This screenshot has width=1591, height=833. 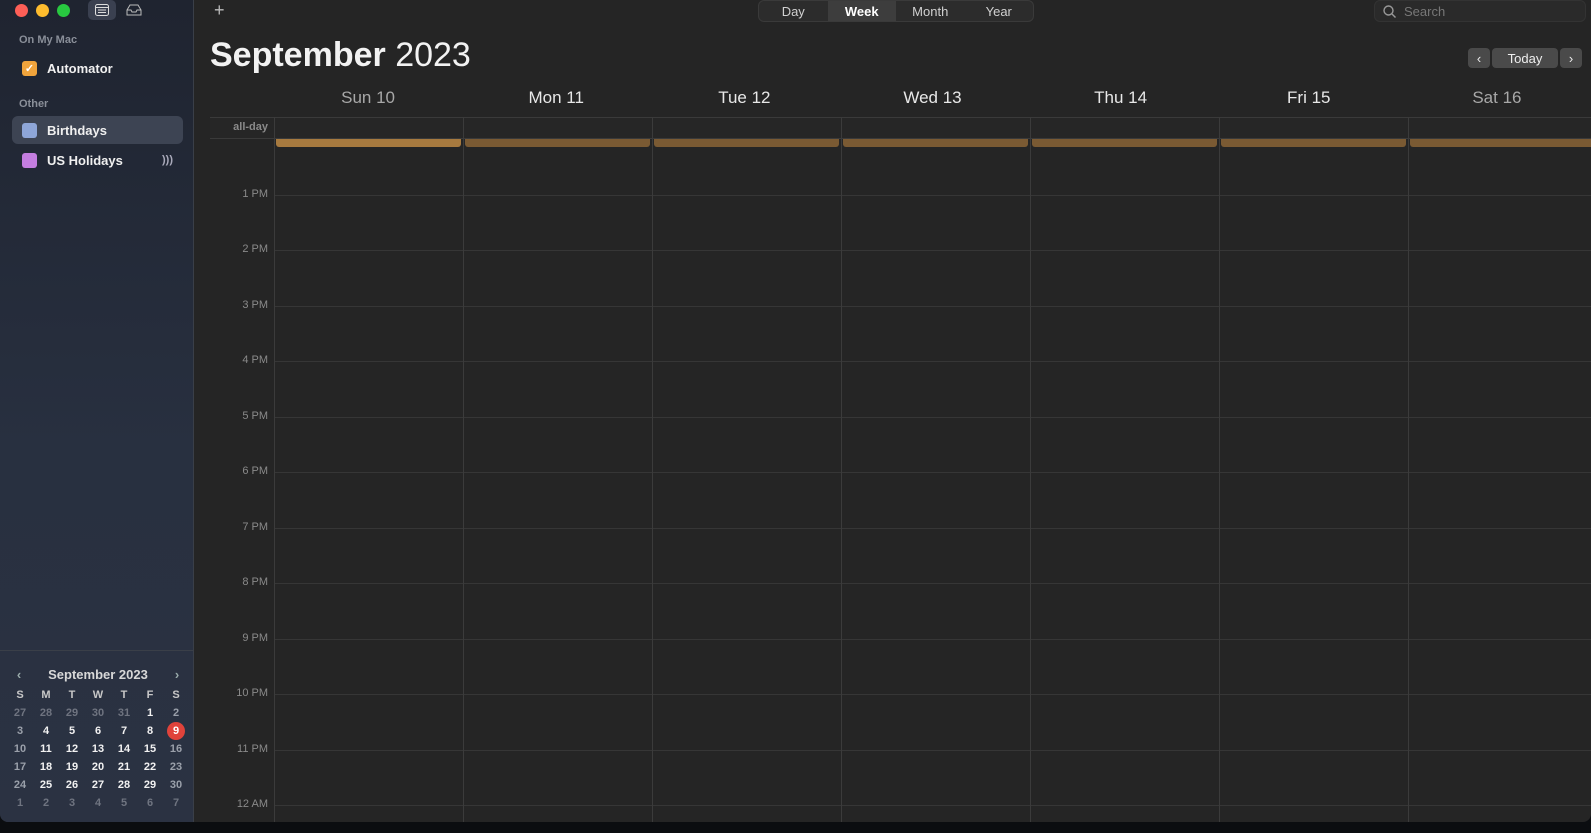 I want to click on mini-day: 12, so click(x=72, y=749).